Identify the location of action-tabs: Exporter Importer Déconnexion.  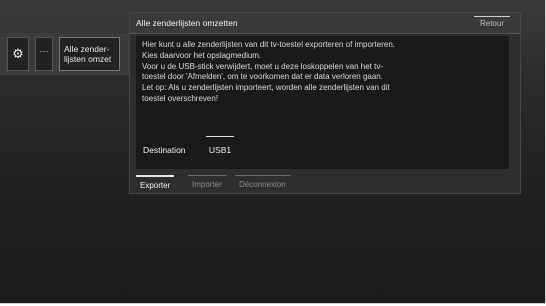
(236, 183).